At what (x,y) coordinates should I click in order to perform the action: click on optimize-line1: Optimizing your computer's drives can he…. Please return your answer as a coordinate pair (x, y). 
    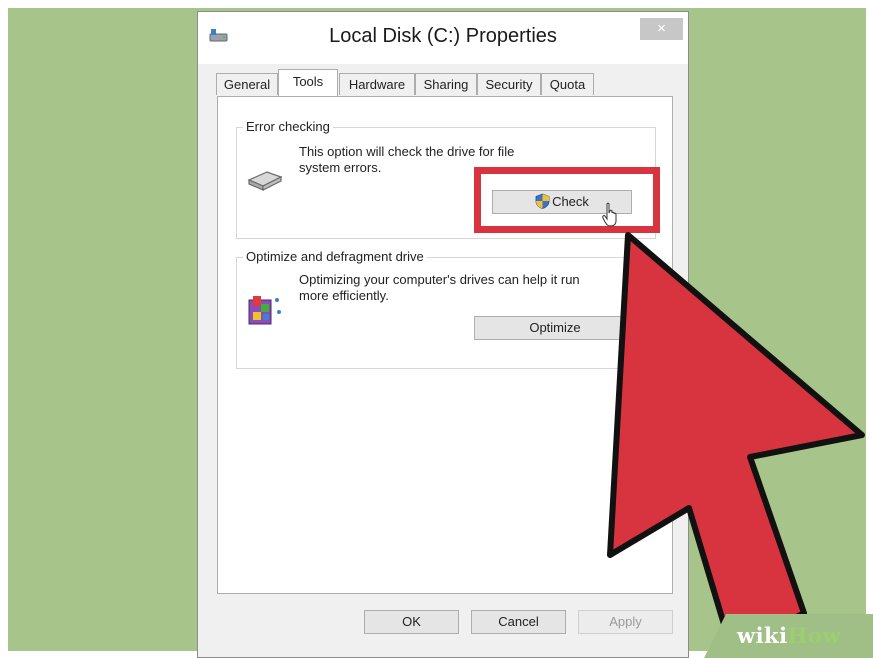
    Looking at the image, I should click on (439, 279).